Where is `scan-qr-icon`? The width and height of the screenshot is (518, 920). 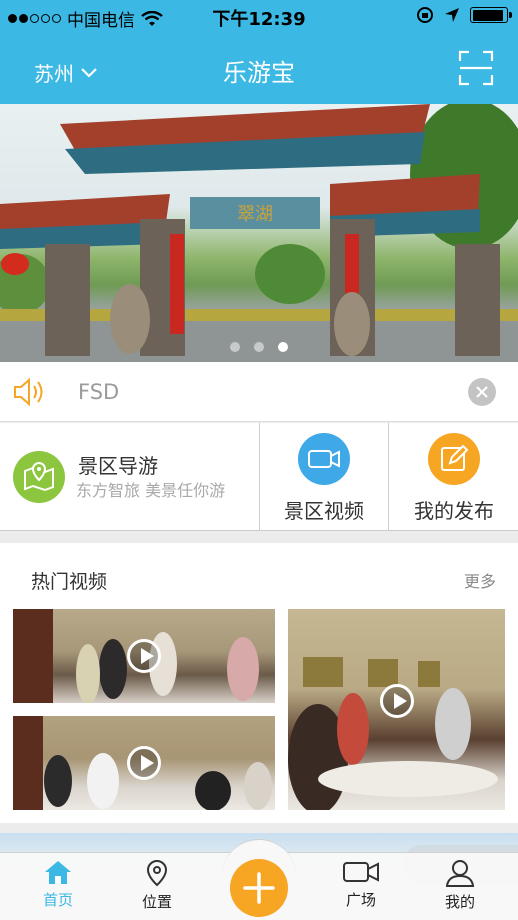 scan-qr-icon is located at coordinates (476, 68).